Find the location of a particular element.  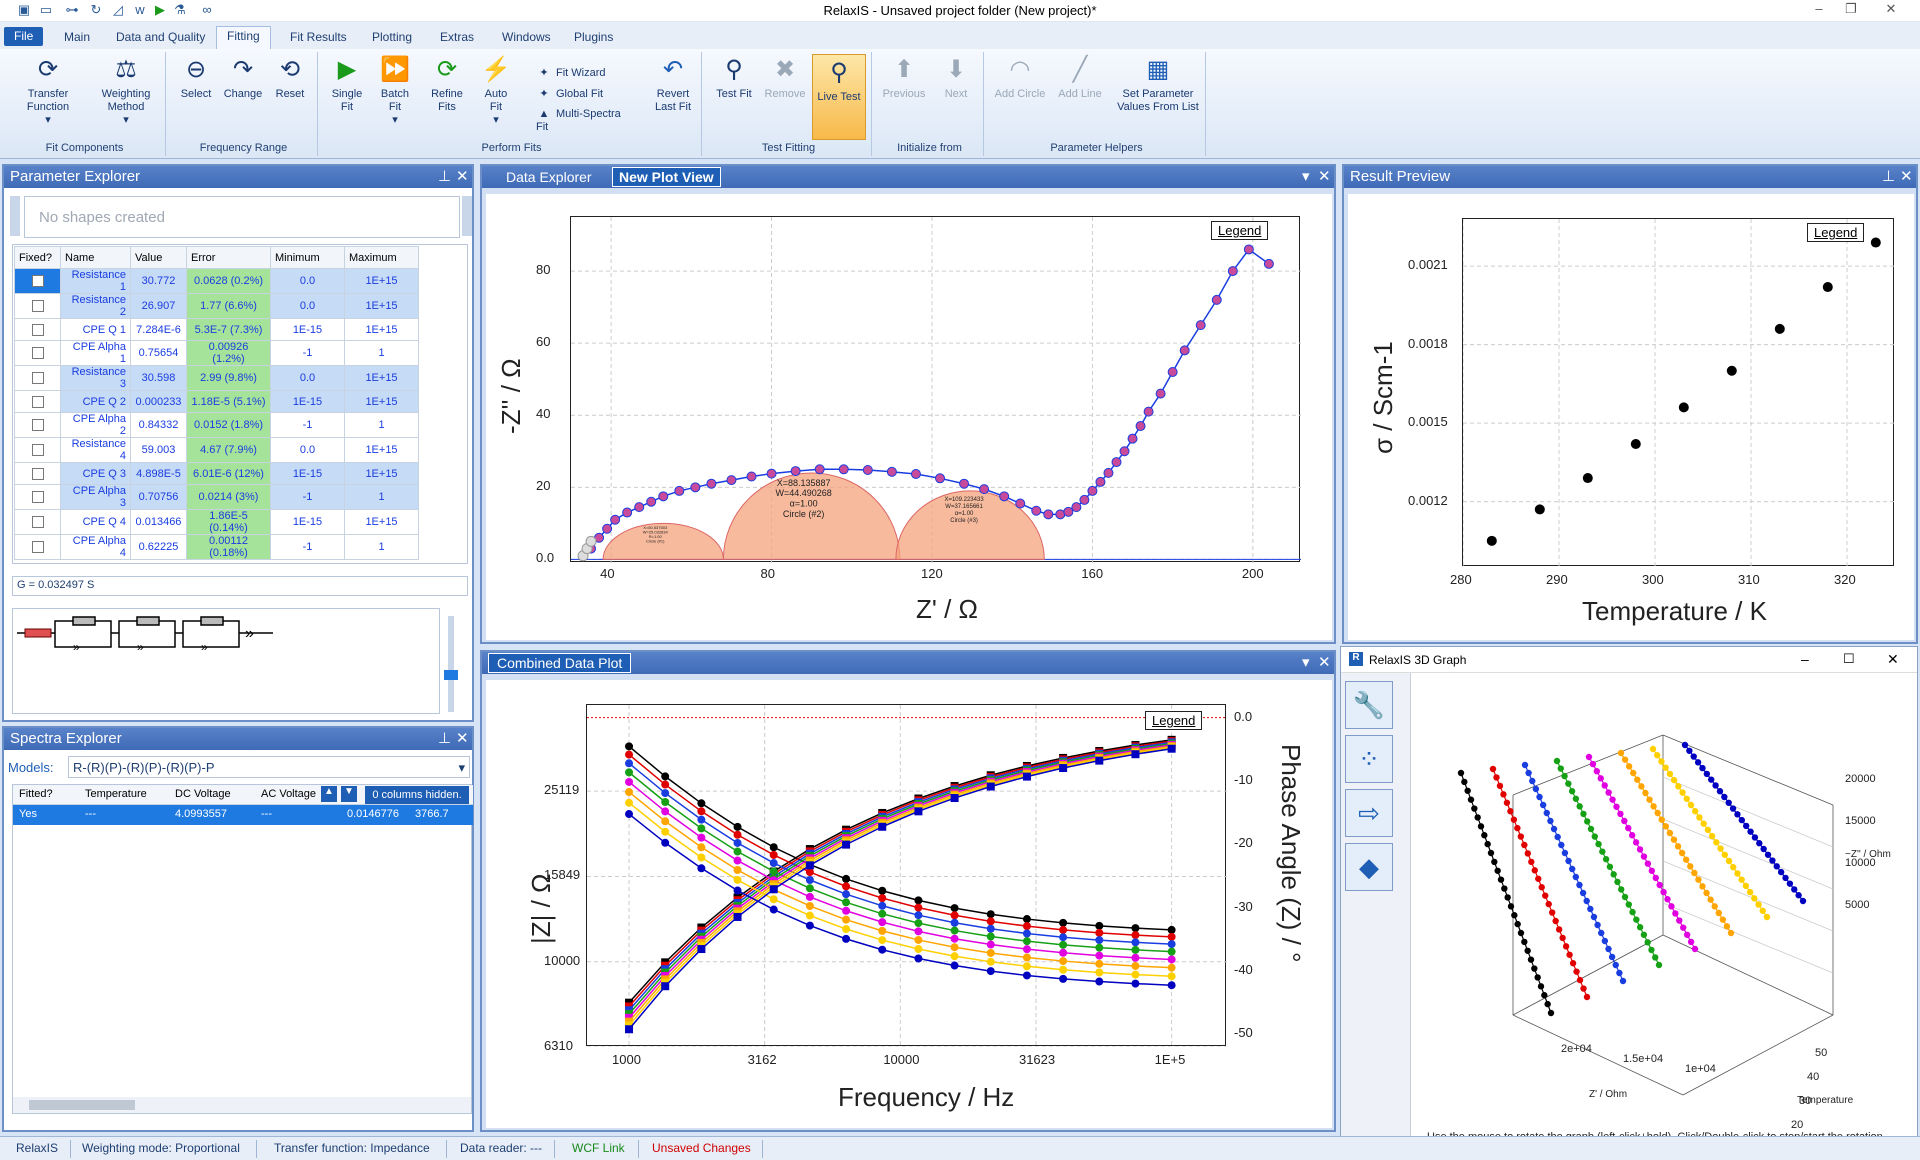

param-value: 0.75654 is located at coordinates (158, 353).